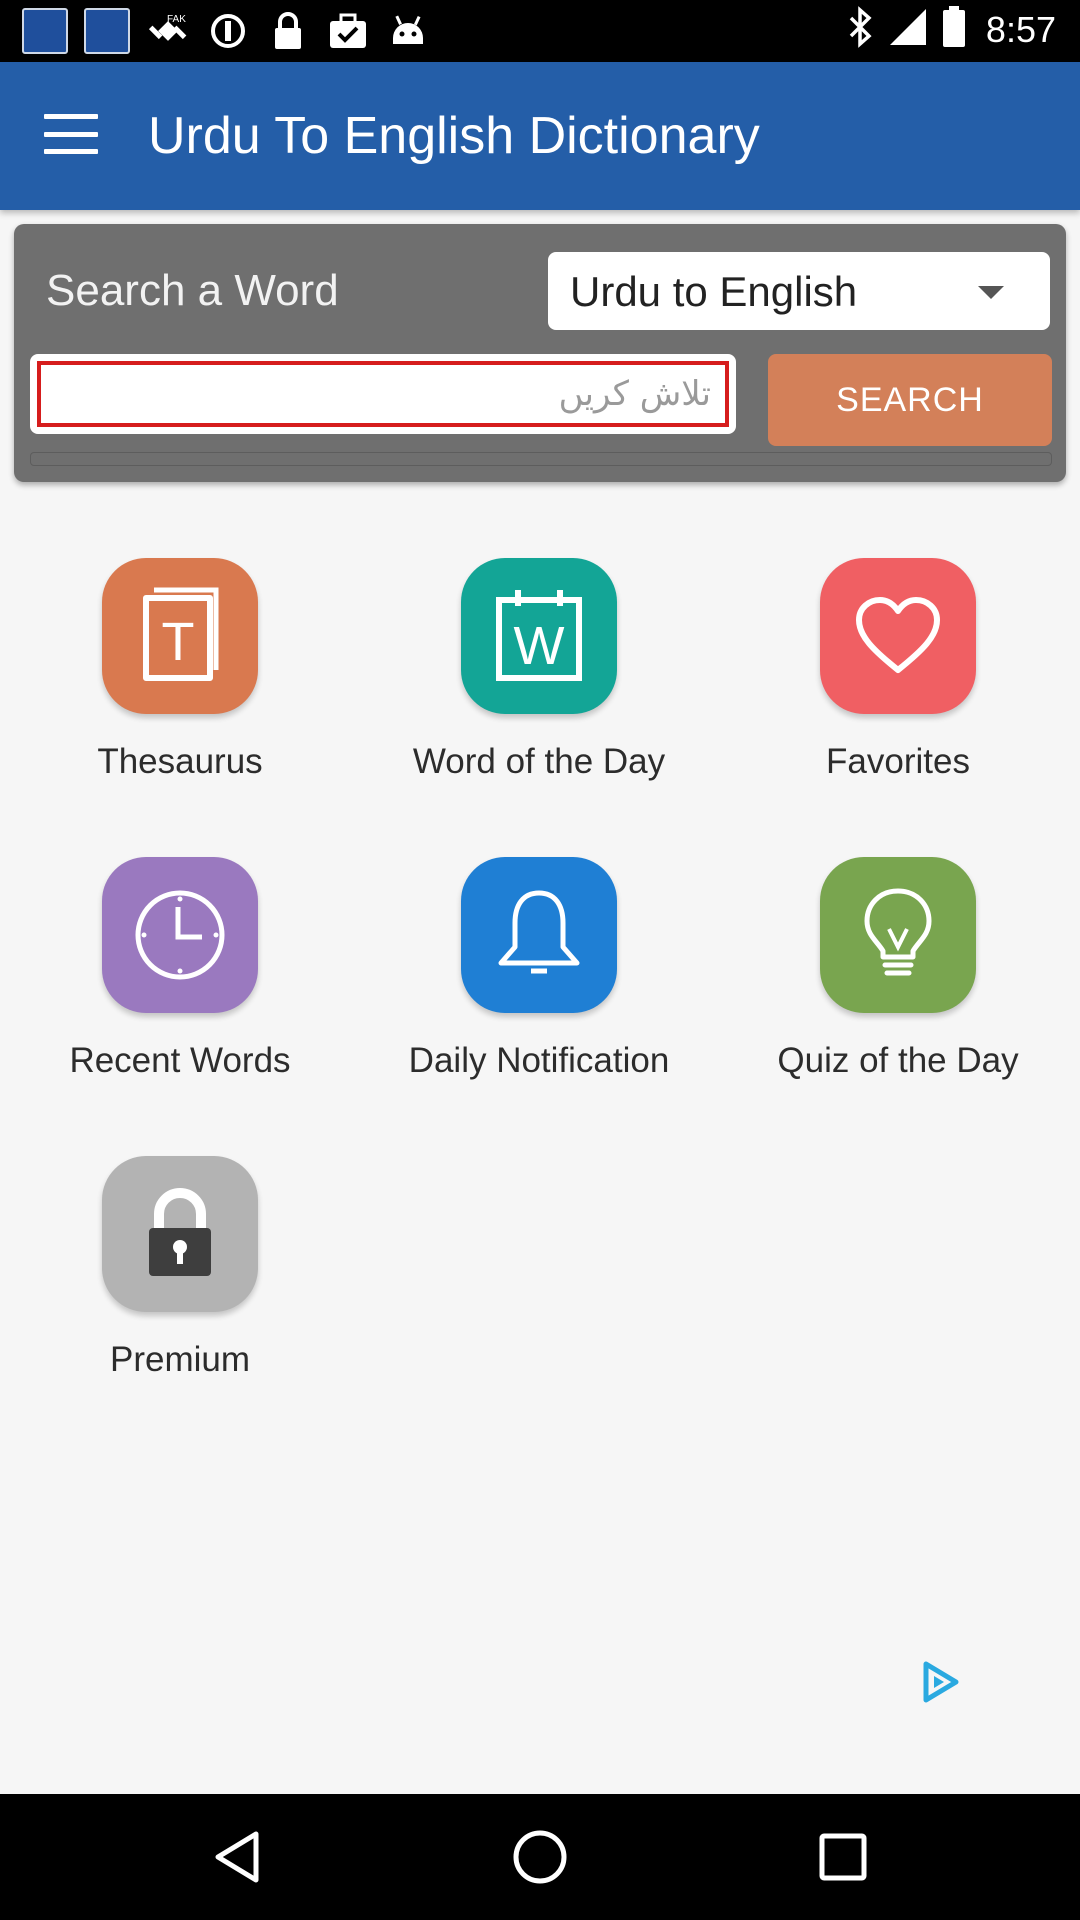 The width and height of the screenshot is (1080, 1920). I want to click on search-label: Search a Word, so click(192, 290).